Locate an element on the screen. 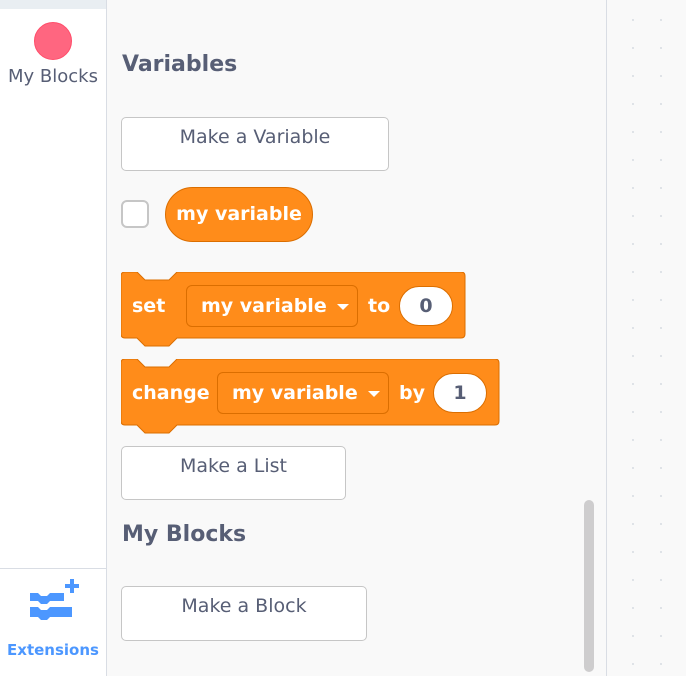 The width and height of the screenshot is (686, 676). by-connector: by is located at coordinates (412, 393).